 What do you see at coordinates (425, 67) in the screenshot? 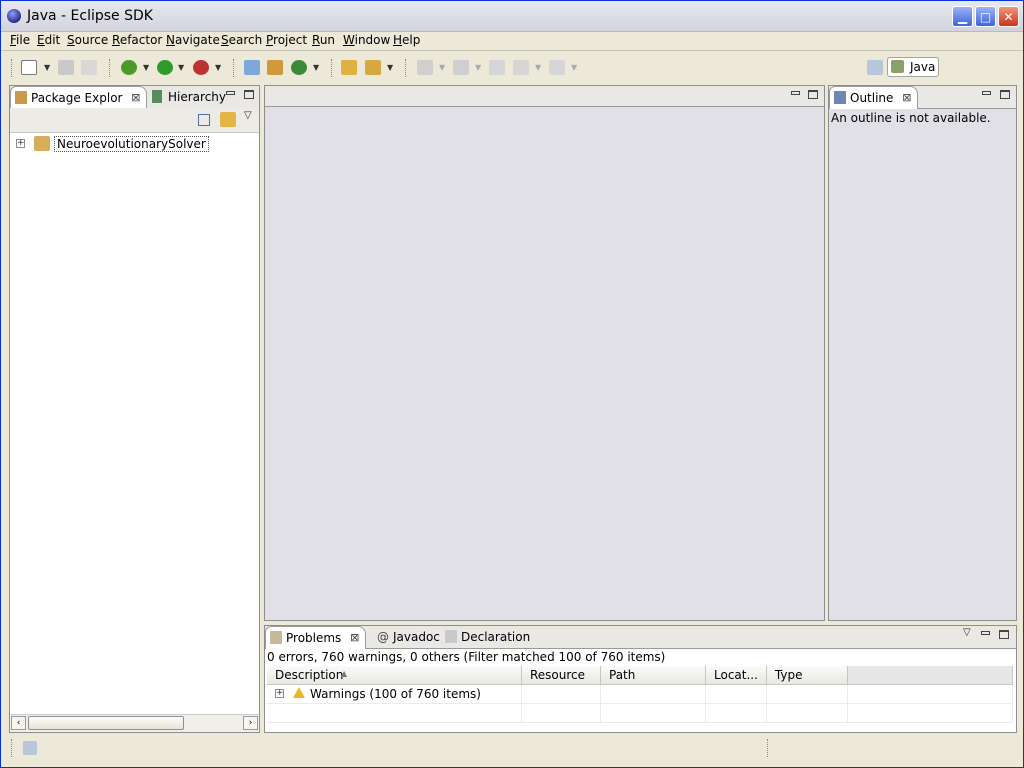
I see `next-annotation-icon` at bounding box center [425, 67].